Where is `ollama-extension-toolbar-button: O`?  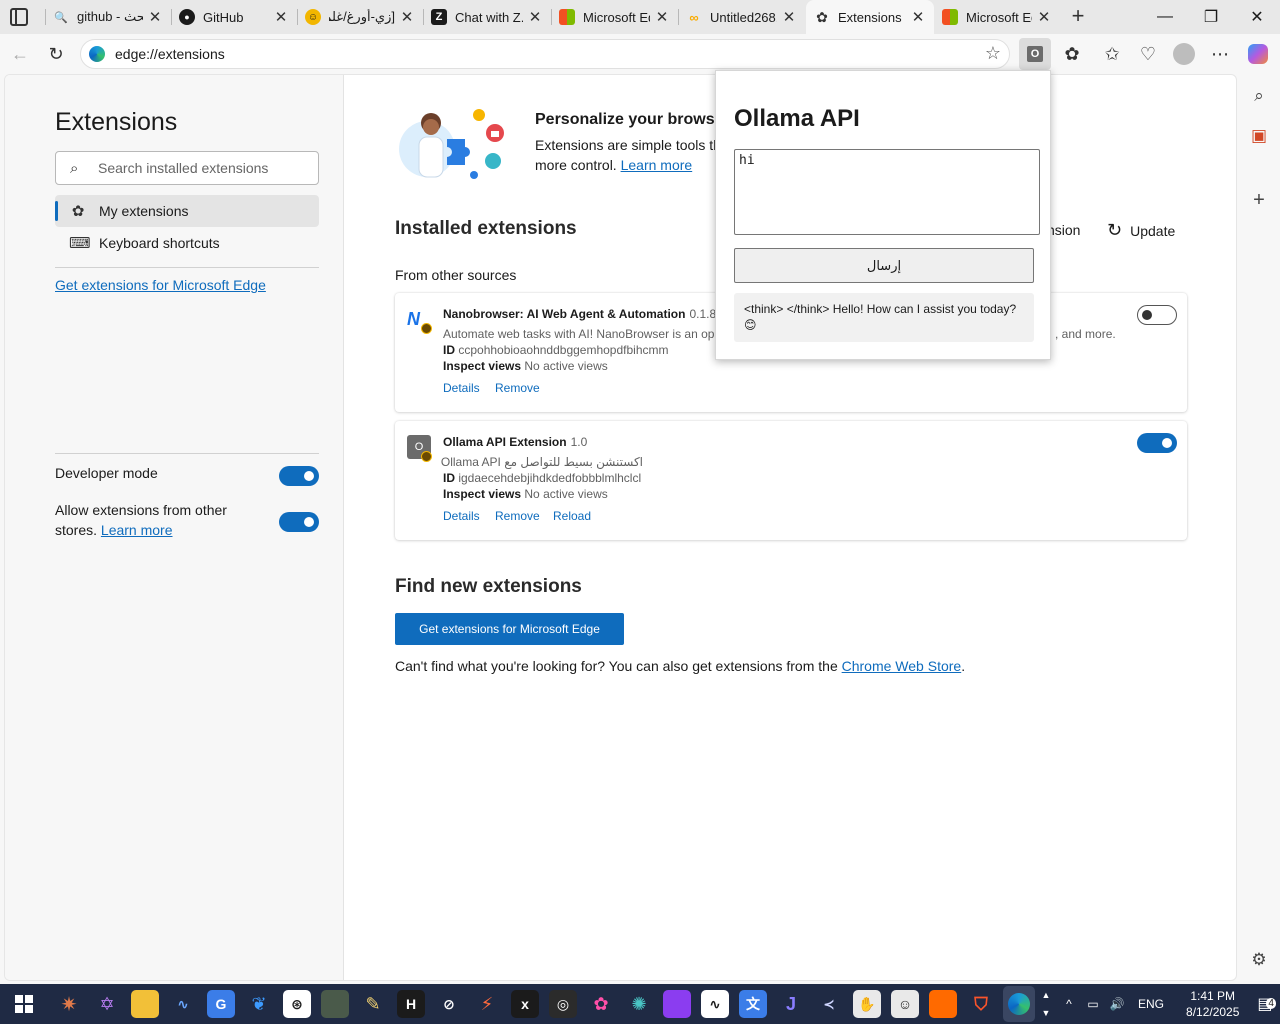 ollama-extension-toolbar-button: O is located at coordinates (1035, 54).